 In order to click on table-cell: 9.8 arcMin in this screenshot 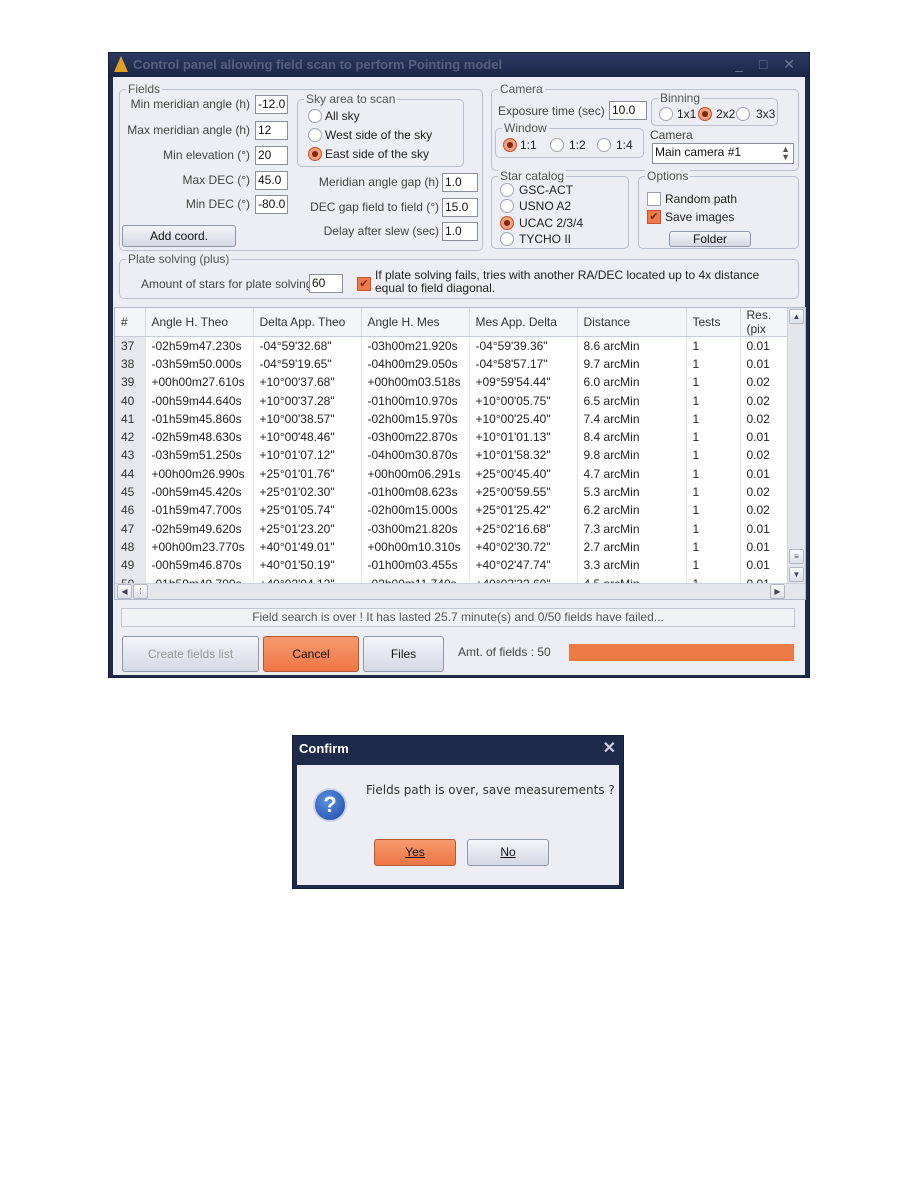, I will do `click(632, 455)`.